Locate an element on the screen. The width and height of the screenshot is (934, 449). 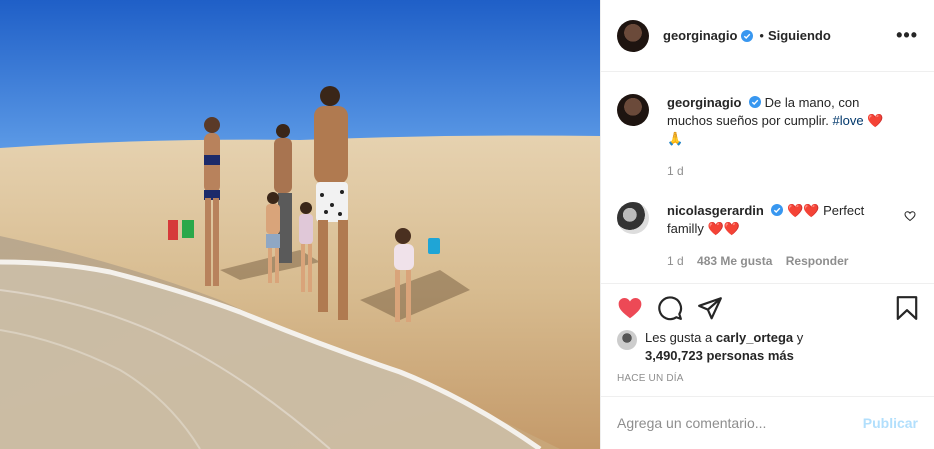
liker-avatar is located at coordinates (627, 340).